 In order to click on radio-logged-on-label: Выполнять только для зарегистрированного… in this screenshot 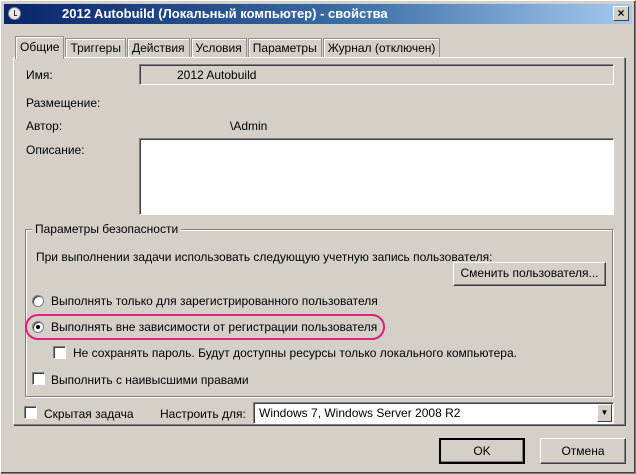, I will do `click(214, 301)`.